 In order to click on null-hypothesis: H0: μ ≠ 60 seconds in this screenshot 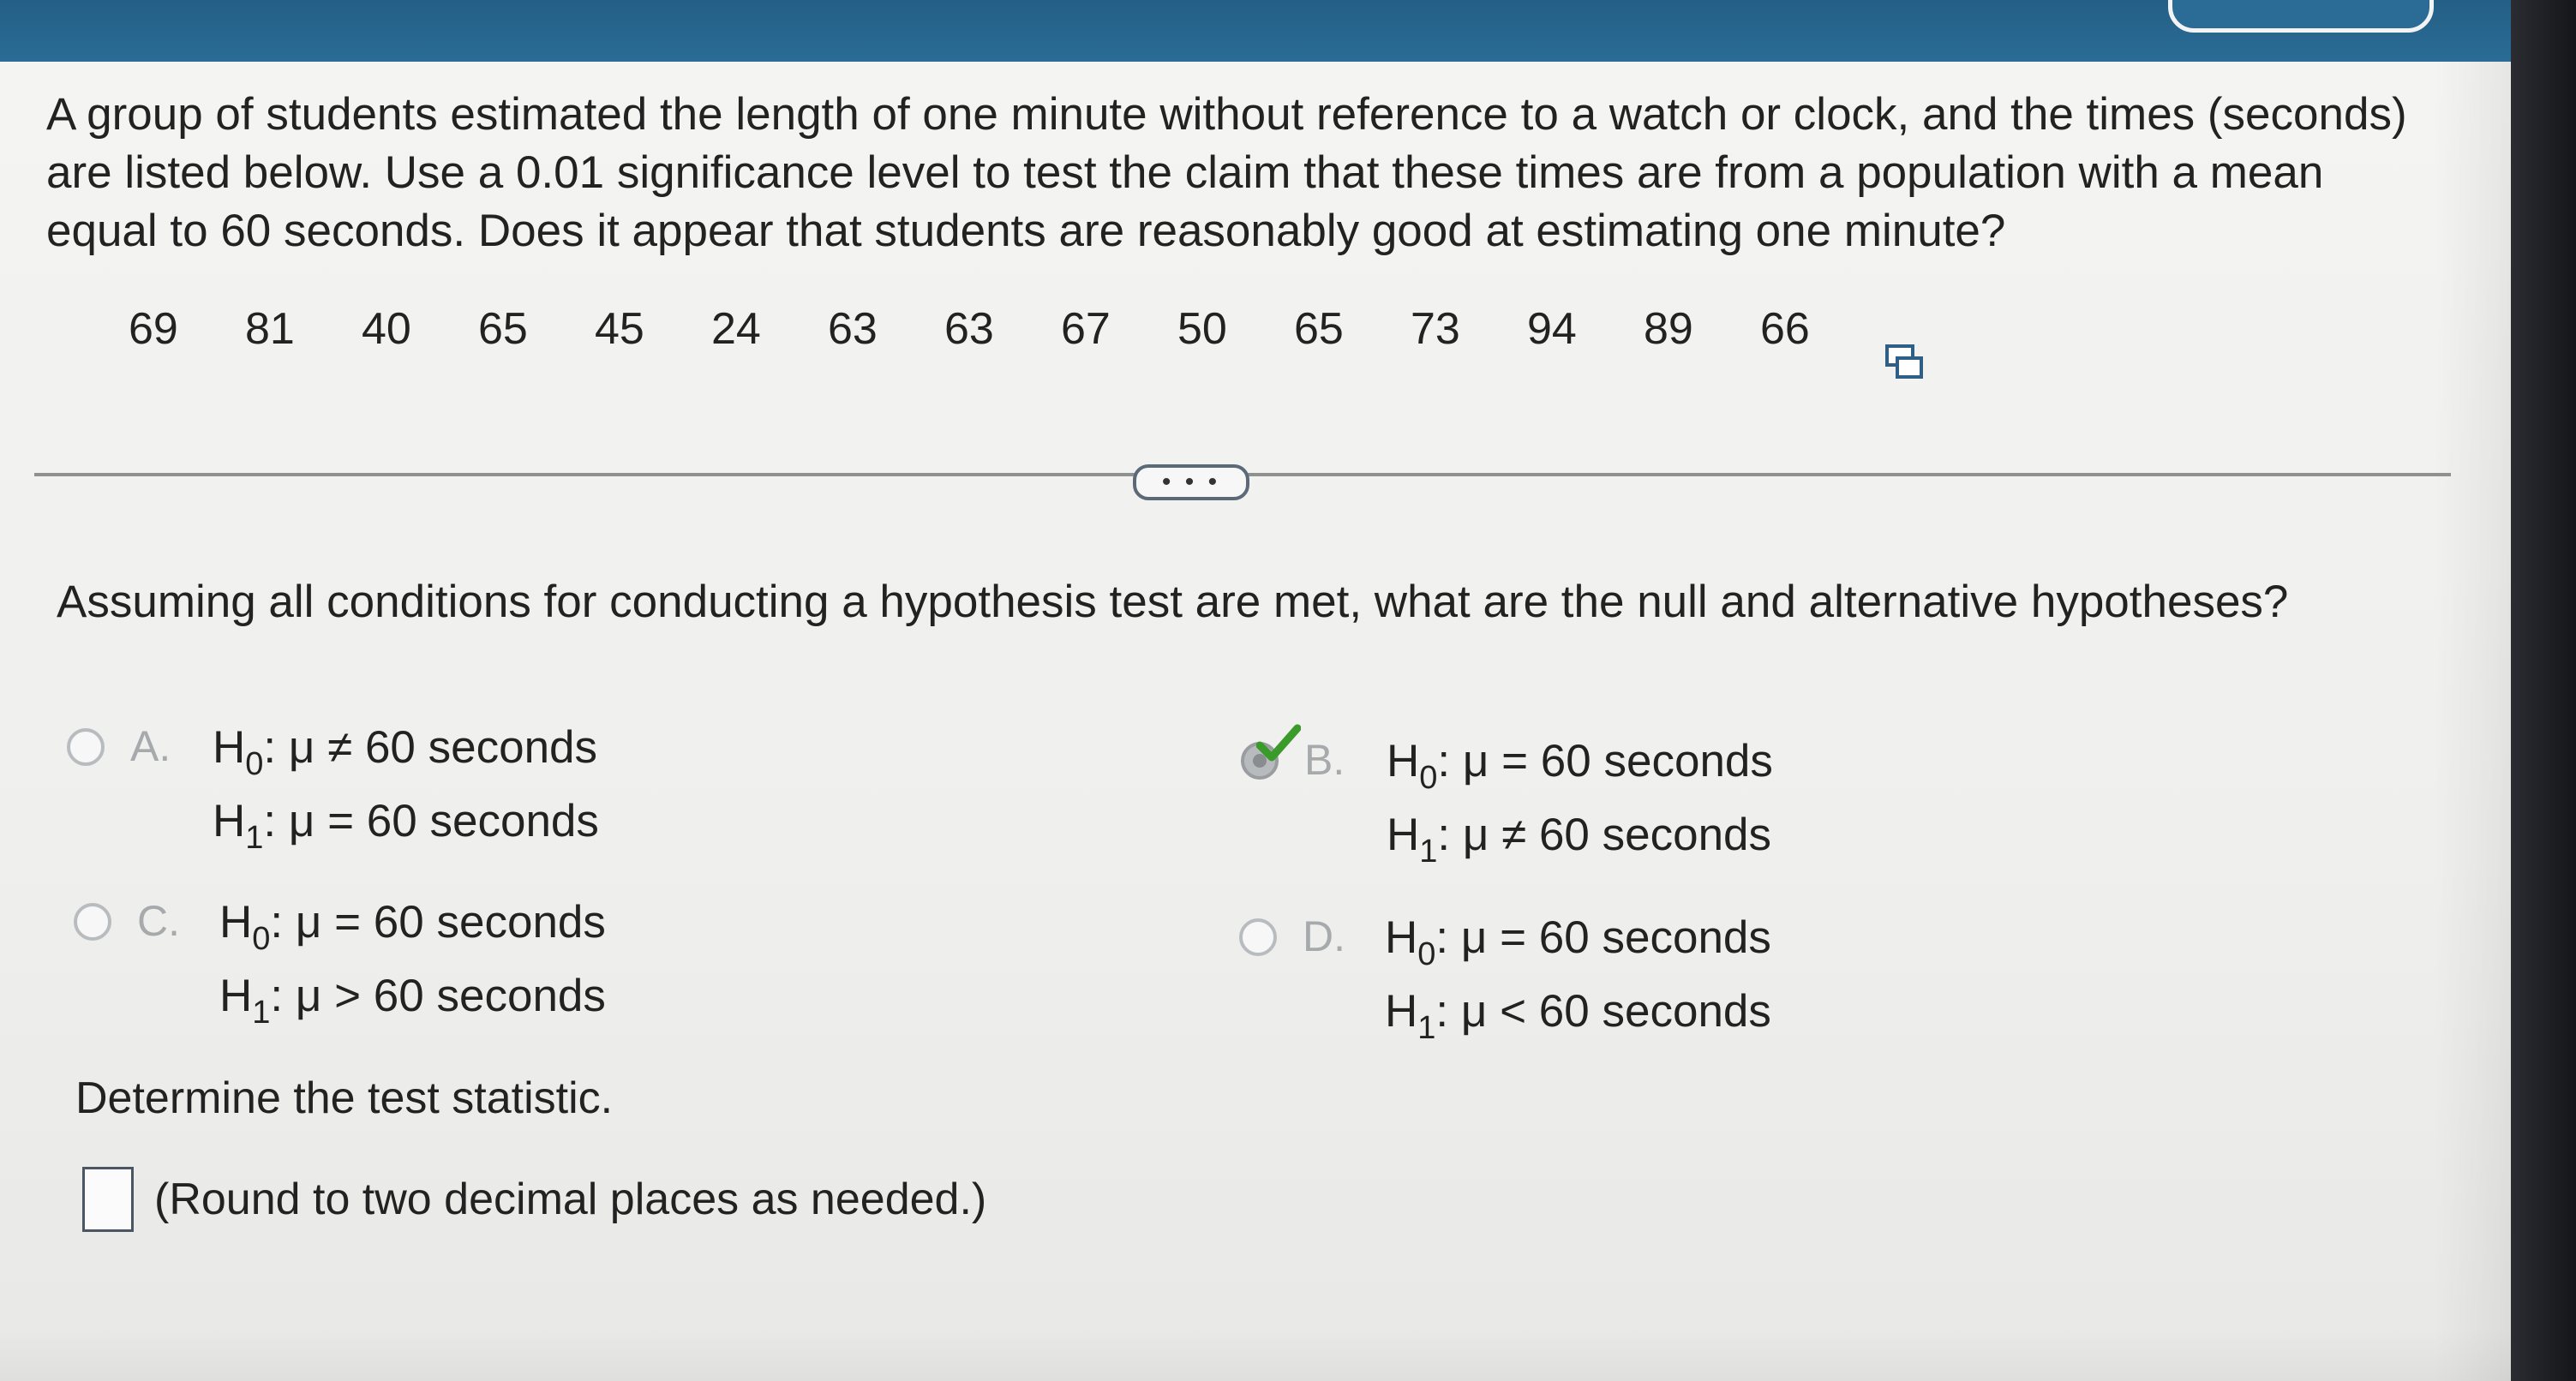, I will do `click(405, 752)`.